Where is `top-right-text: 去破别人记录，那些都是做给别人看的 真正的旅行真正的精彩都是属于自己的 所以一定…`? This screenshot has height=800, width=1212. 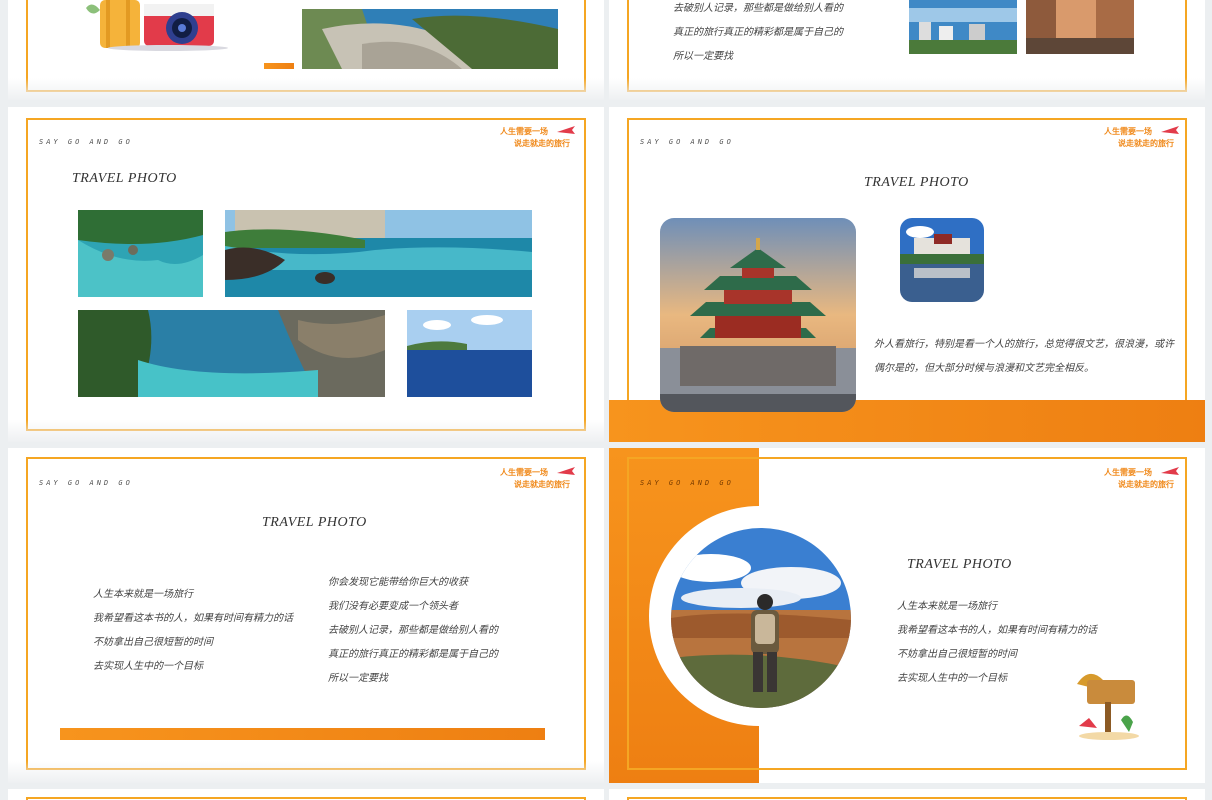 top-right-text: 去破别人记录，那些都是做给别人看的 真正的旅行真正的精彩都是属于自己的 所以一定… is located at coordinates (788, 34).